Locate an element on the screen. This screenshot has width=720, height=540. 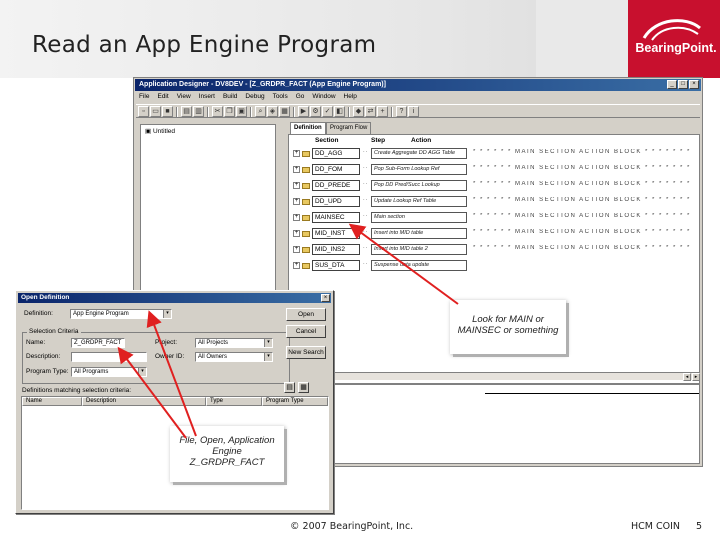
menu-tools: Tools is located at coordinates (280, 97).